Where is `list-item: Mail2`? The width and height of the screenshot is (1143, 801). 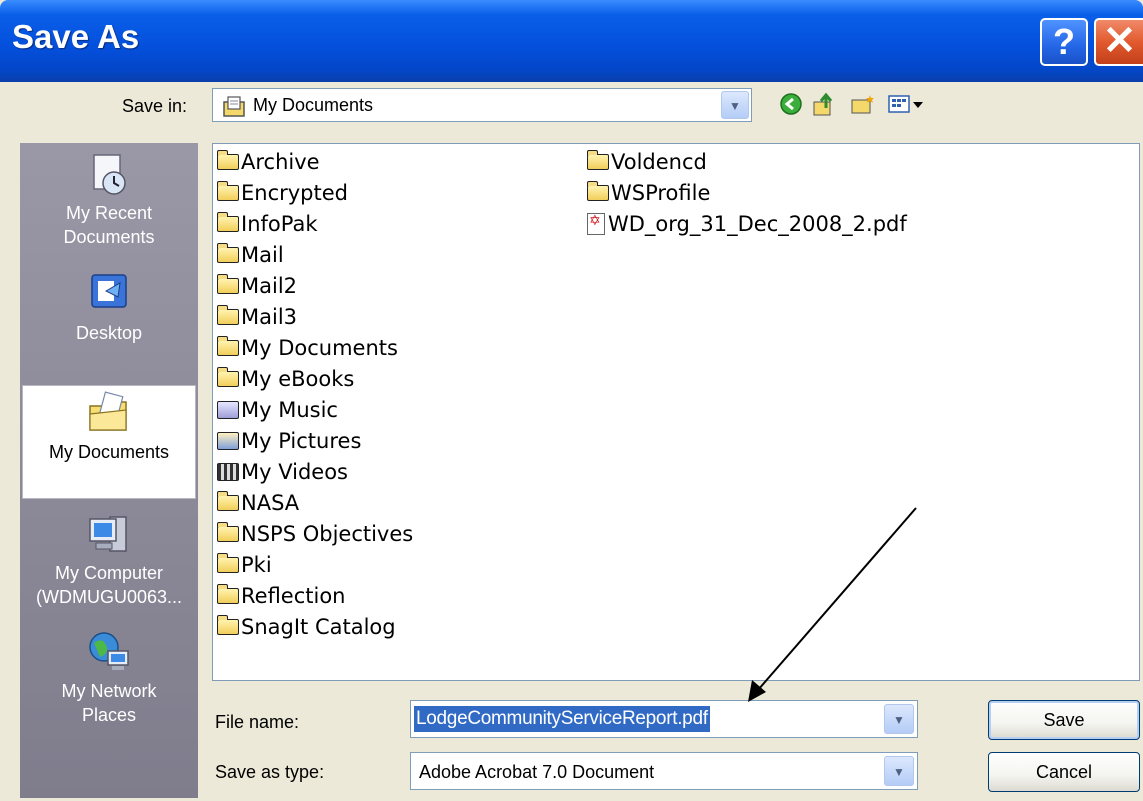 list-item: Mail2 is located at coordinates (315, 285).